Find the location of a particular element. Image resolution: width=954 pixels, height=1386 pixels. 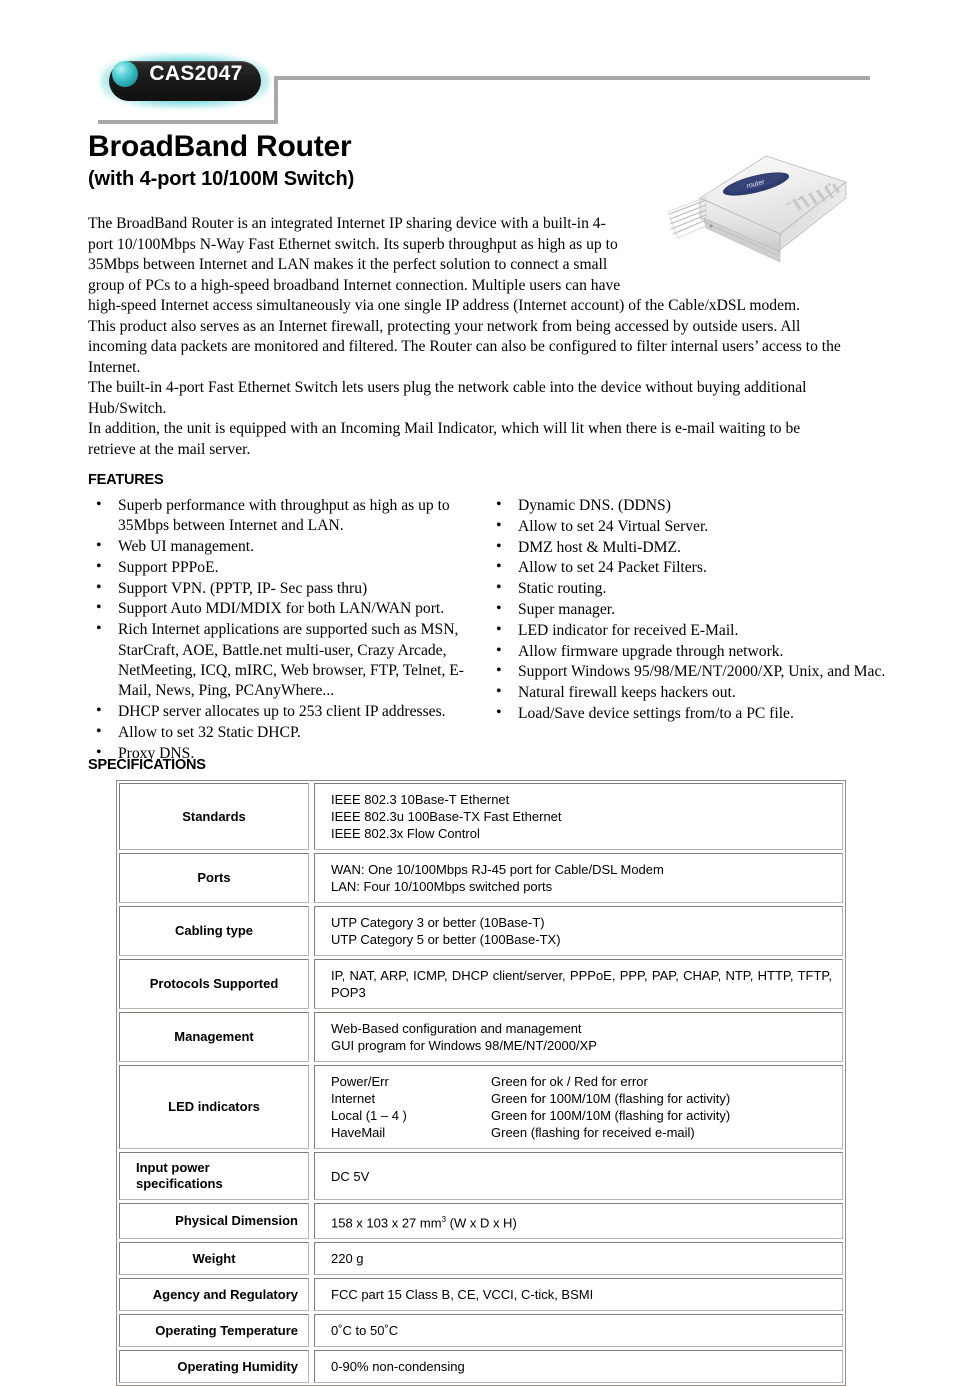

feature-list-item: Allow firmware upgrade through network. is located at coordinates (688, 651).